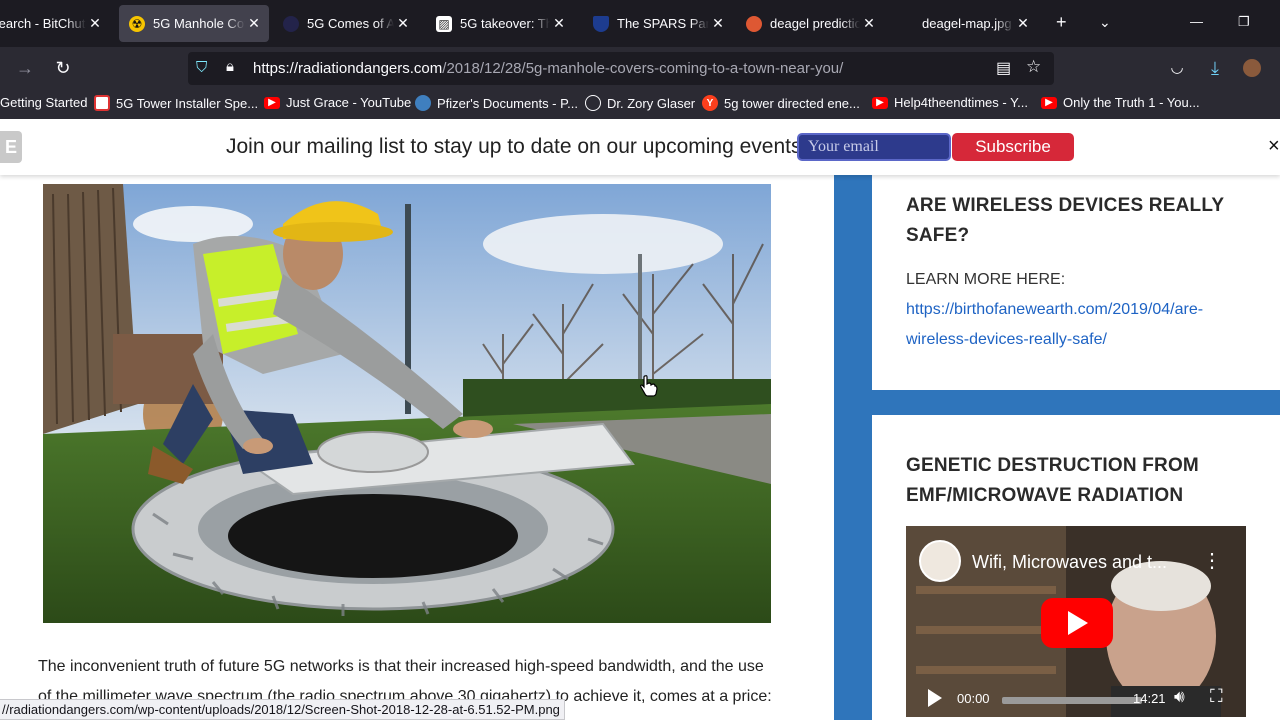 The height and width of the screenshot is (720, 1280). I want to click on tab-title: Search - BitChute, so click(43, 23).